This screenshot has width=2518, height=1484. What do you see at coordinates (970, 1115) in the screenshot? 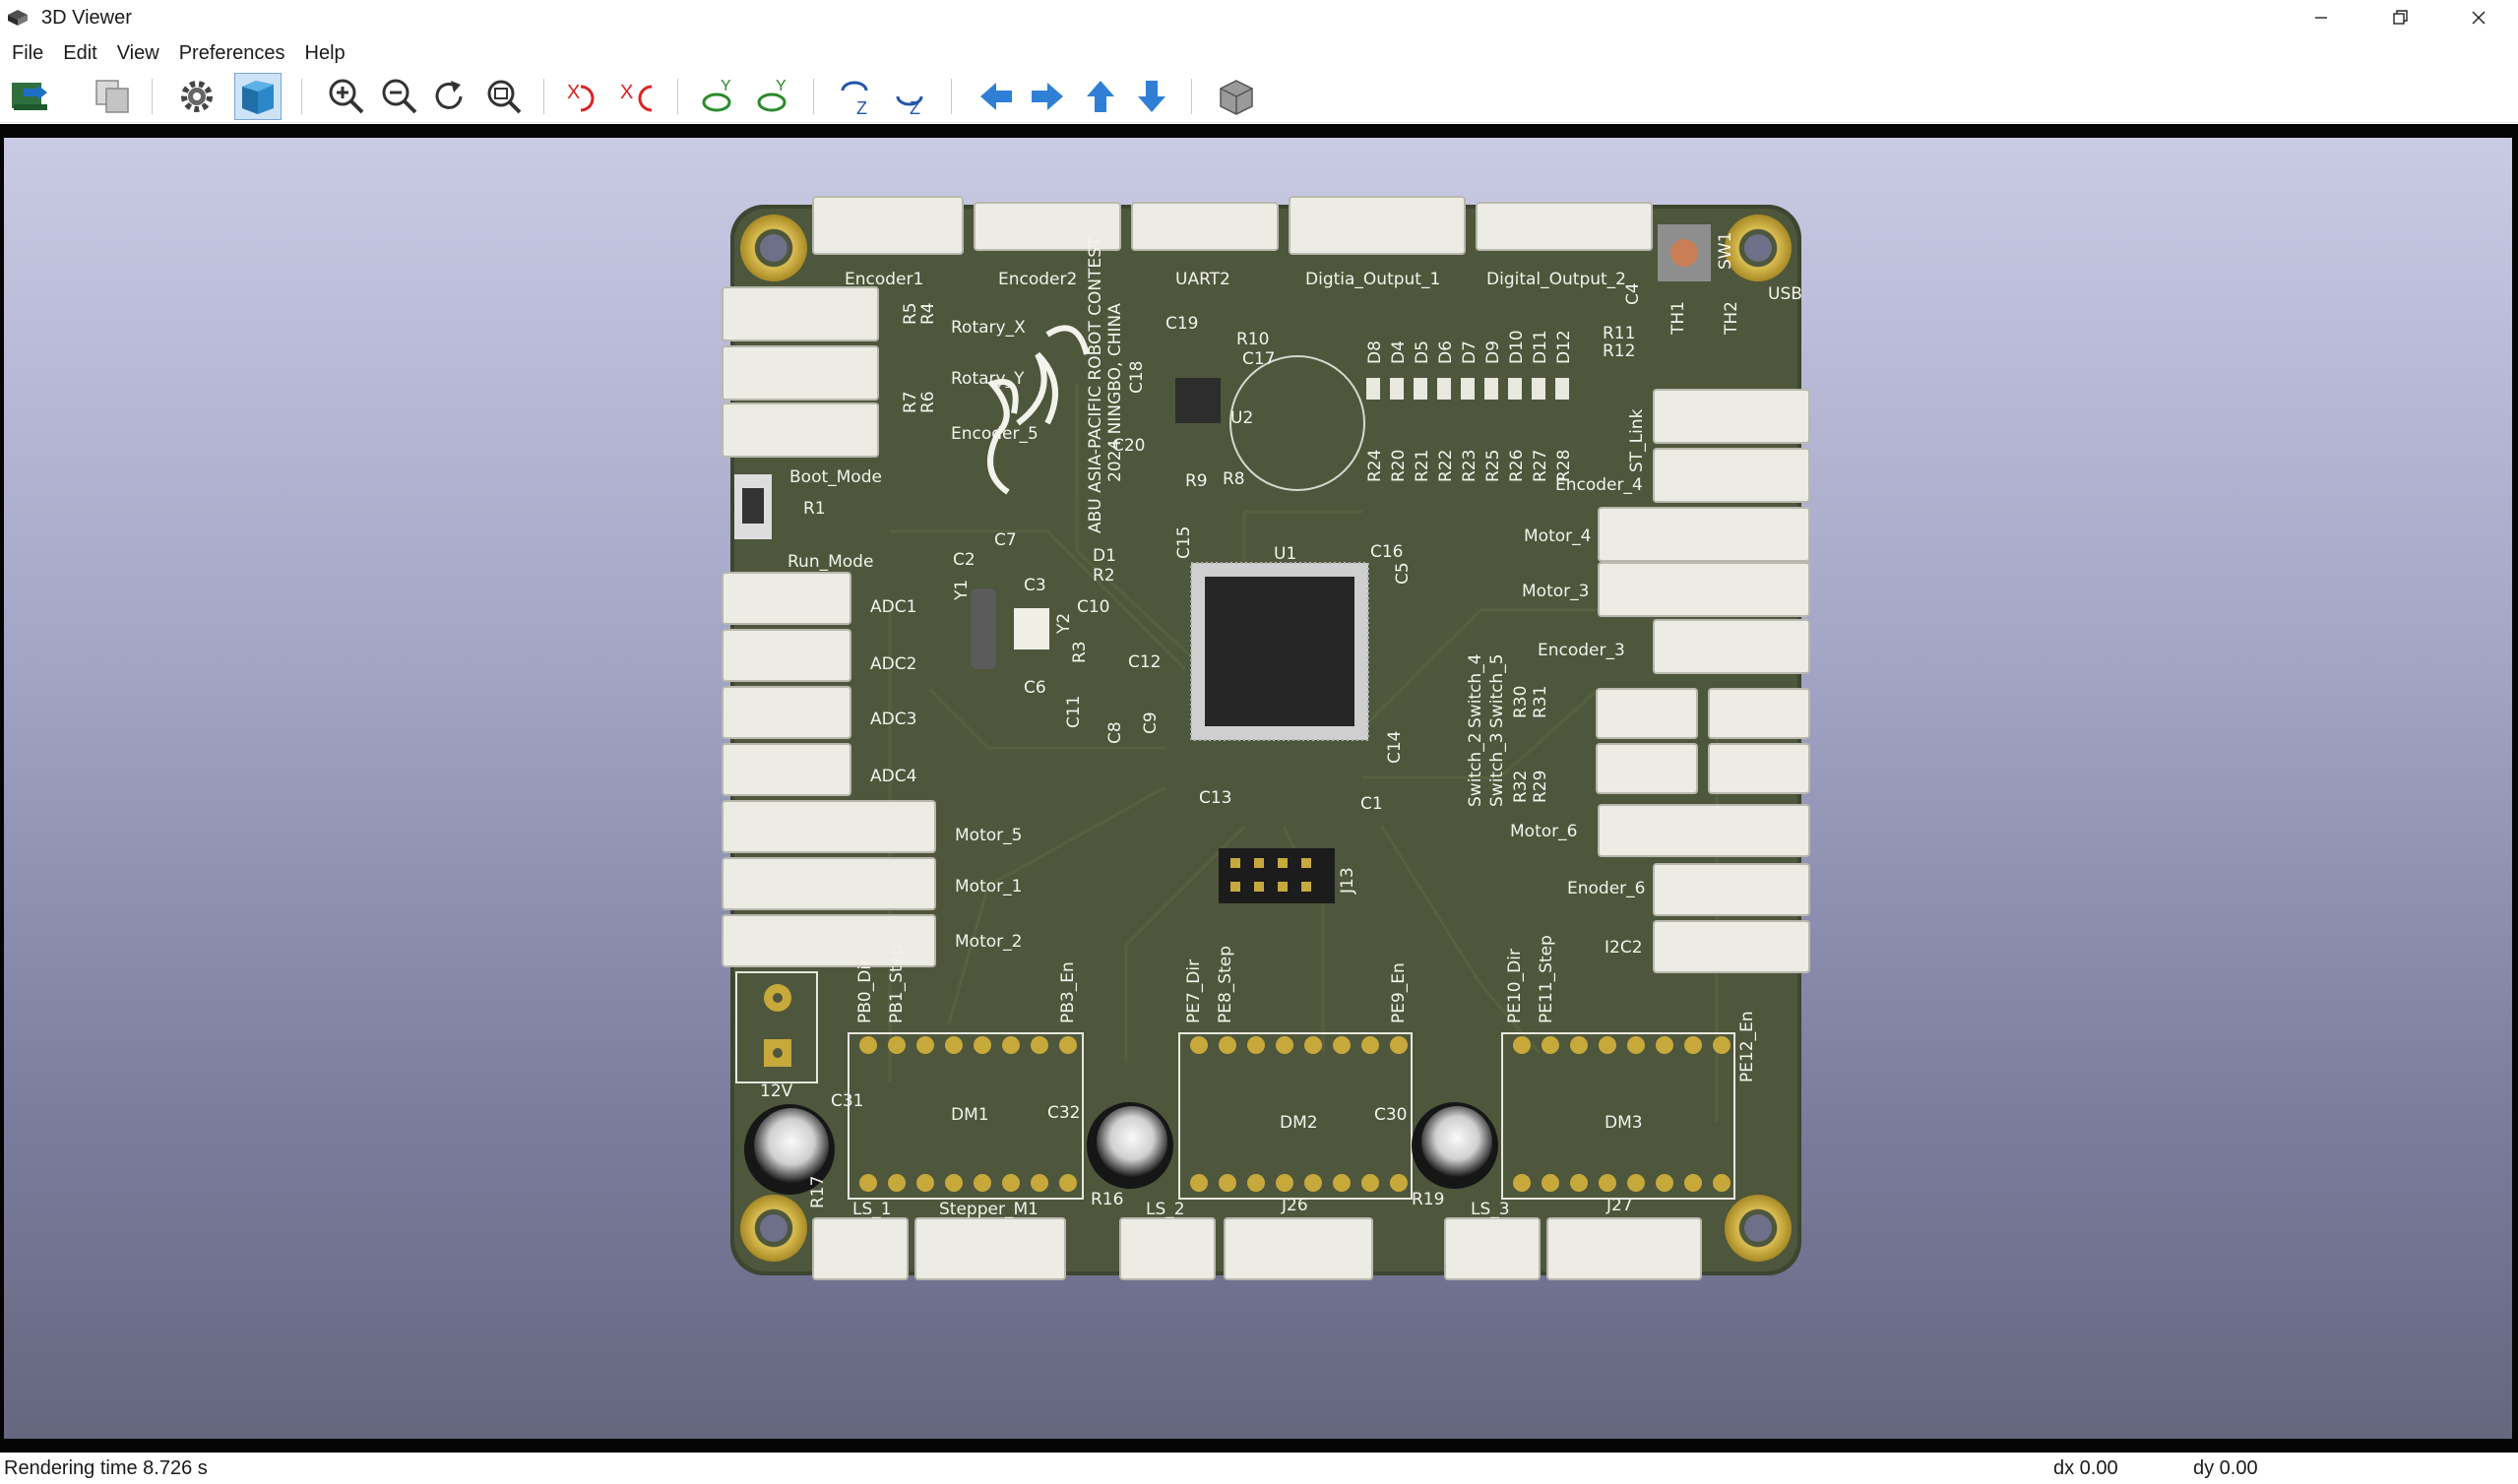
I see `silk-label-dm1: DM1` at bounding box center [970, 1115].